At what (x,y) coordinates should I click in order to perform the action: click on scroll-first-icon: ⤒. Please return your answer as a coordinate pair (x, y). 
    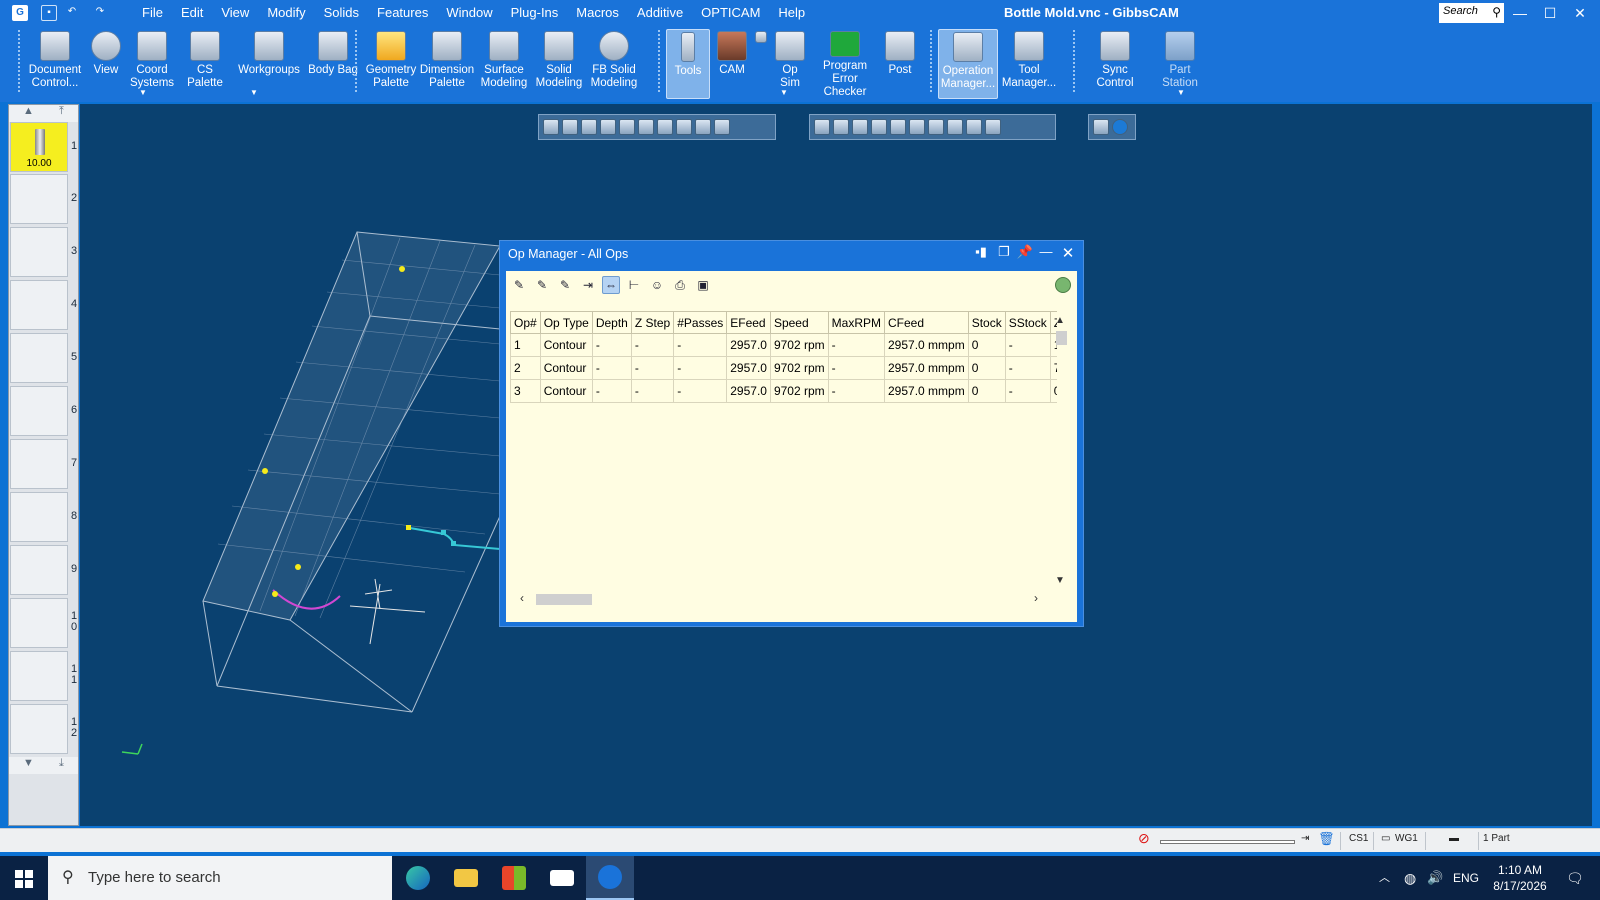
    Looking at the image, I should click on (61, 111).